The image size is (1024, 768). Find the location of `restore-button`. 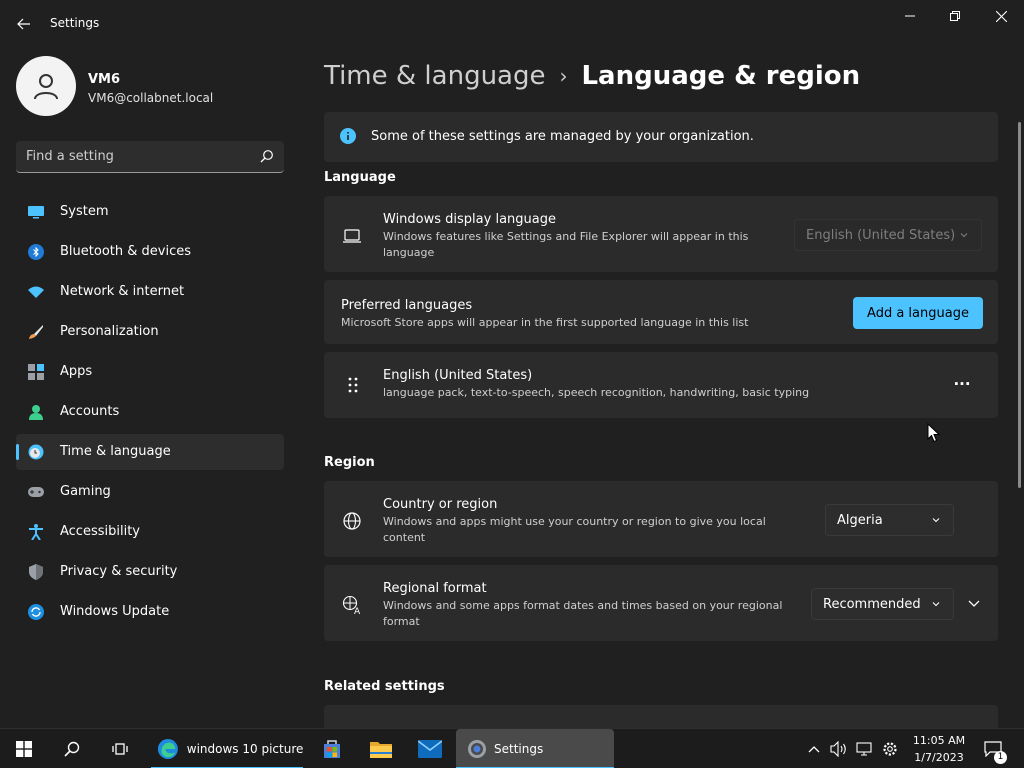

restore-button is located at coordinates (955, 16).